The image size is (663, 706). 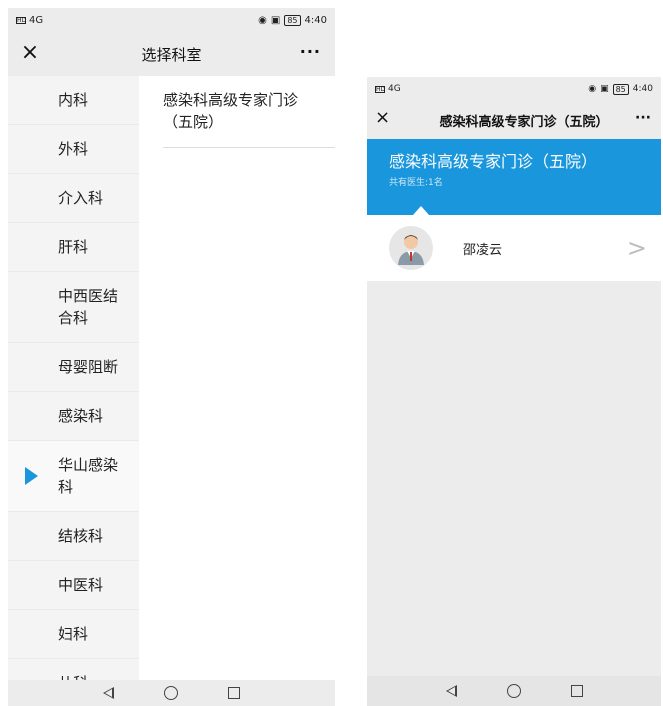 I want to click on department-item: 外科, so click(x=73, y=149).